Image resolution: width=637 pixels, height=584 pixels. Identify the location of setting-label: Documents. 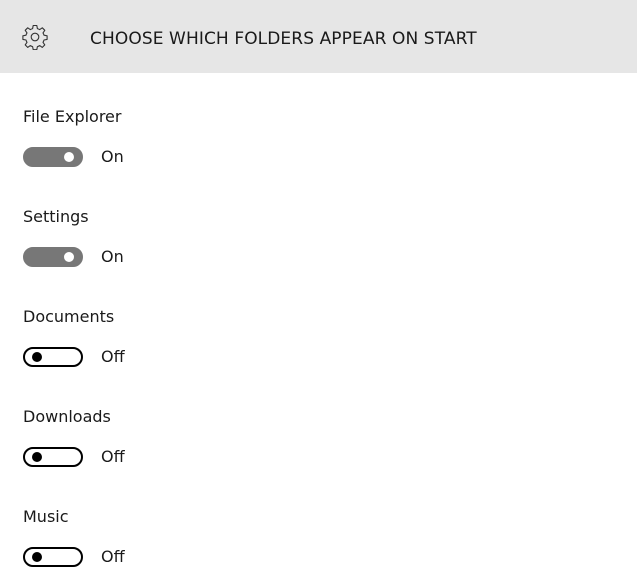
(69, 316).